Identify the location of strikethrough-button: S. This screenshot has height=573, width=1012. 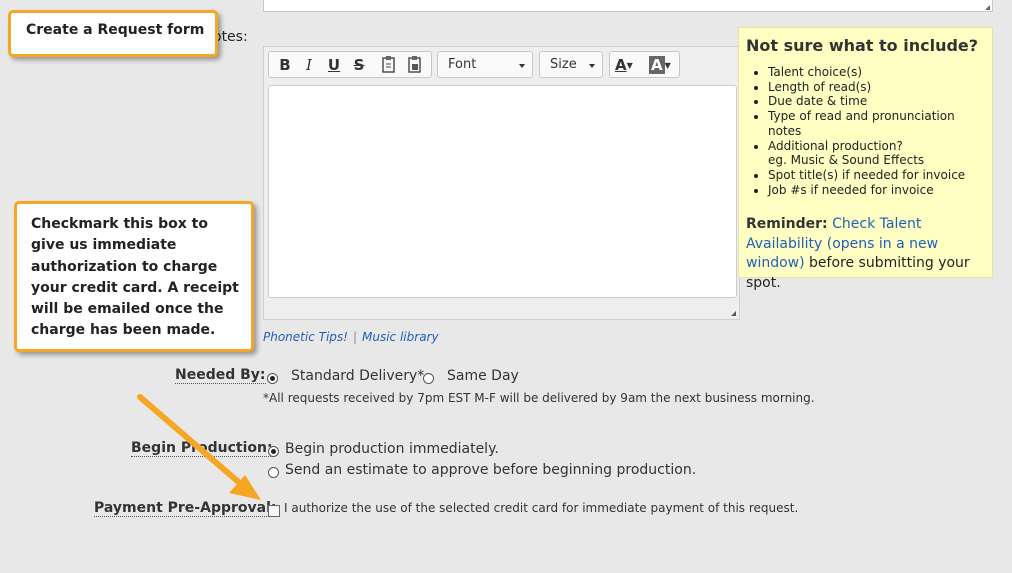
(359, 65).